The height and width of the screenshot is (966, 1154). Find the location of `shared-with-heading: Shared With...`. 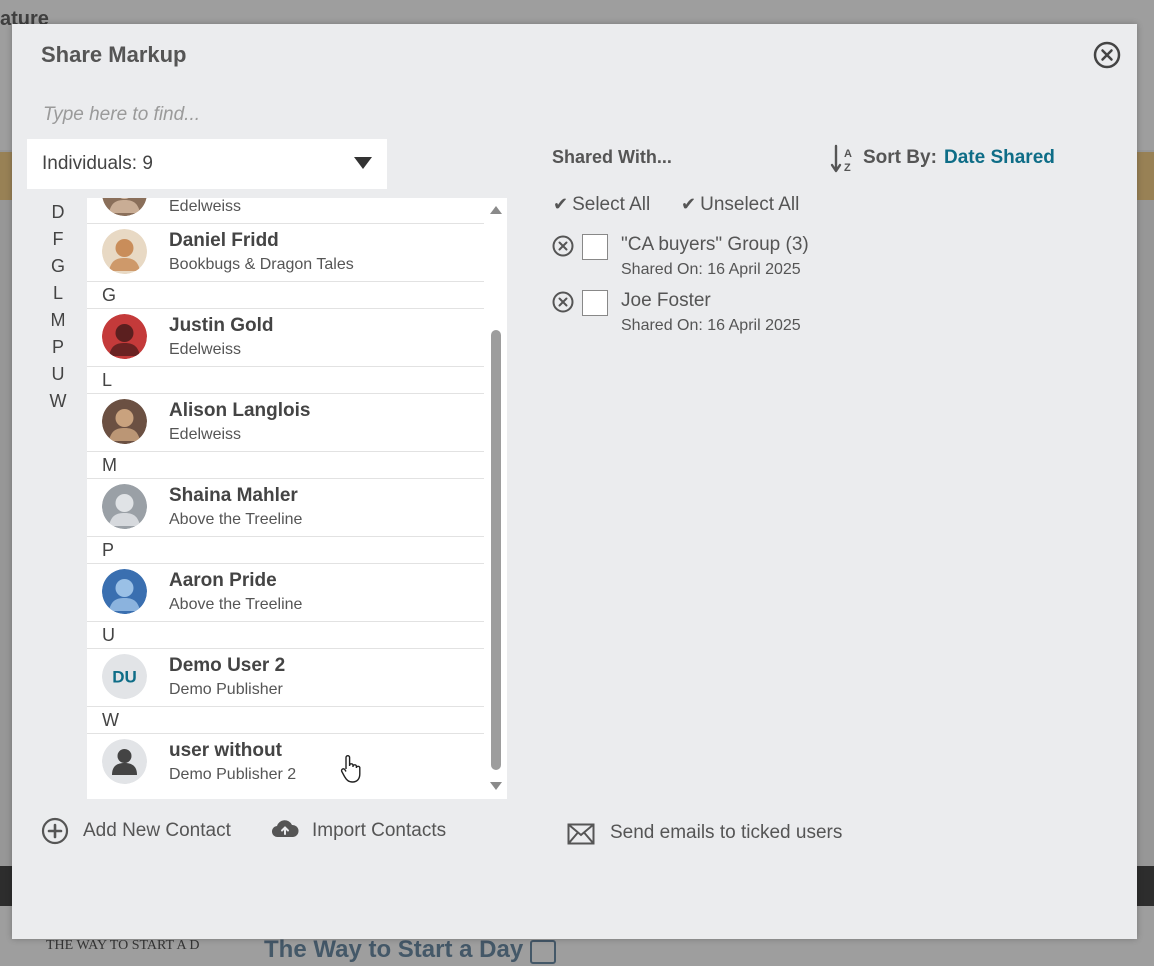

shared-with-heading: Shared With... is located at coordinates (612, 157).